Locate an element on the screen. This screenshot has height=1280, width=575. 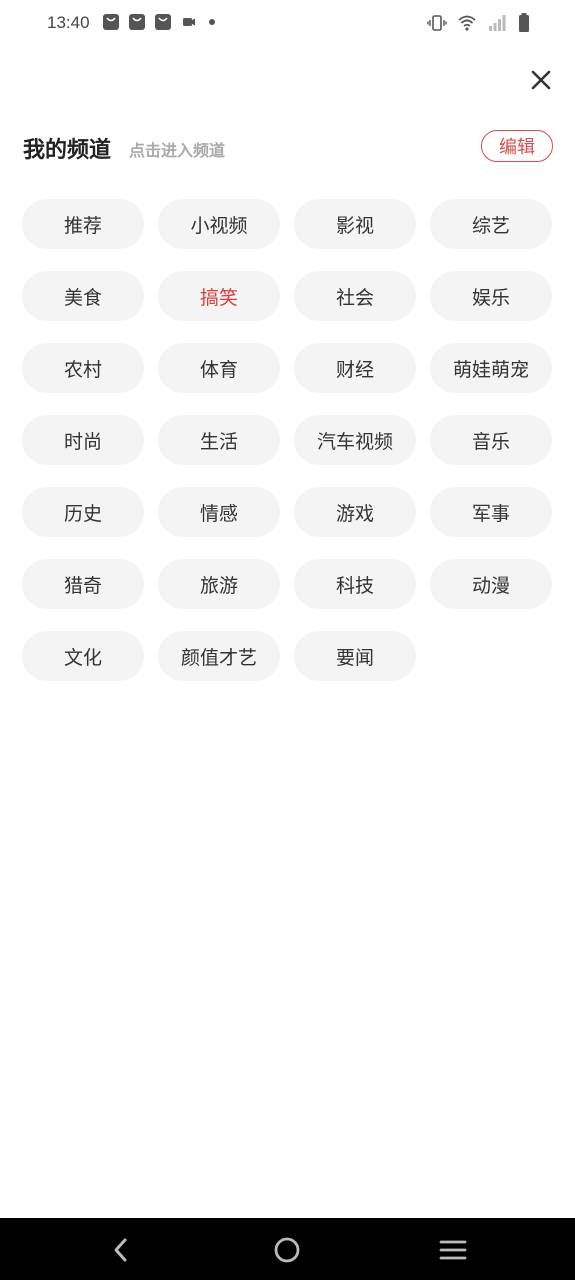
system-status-icons is located at coordinates (479, 23).